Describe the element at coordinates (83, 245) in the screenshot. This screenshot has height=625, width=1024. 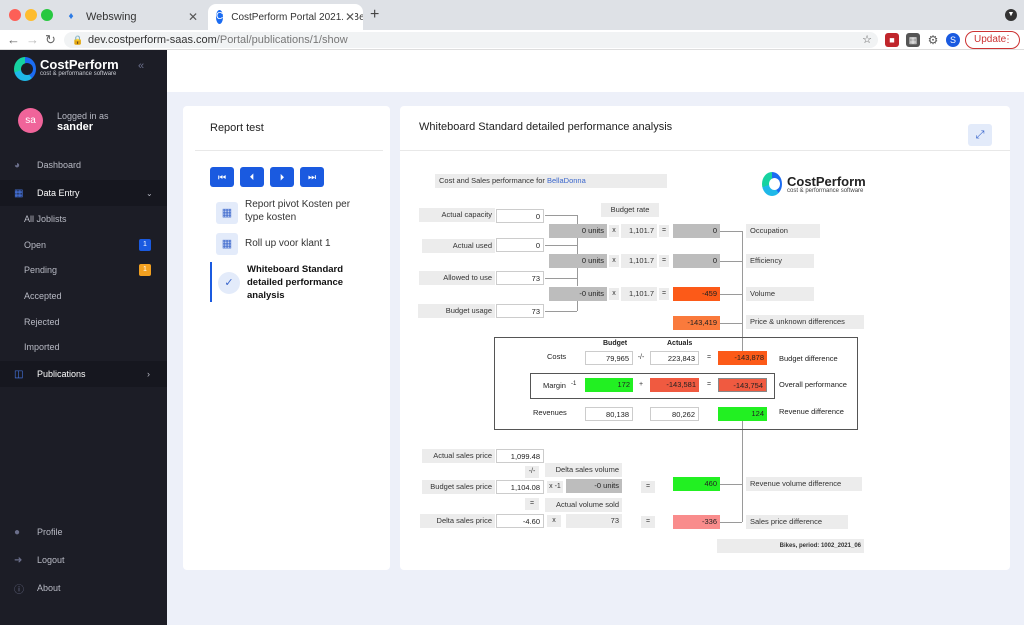
I see `sidebar-item-open: Open 1` at that location.